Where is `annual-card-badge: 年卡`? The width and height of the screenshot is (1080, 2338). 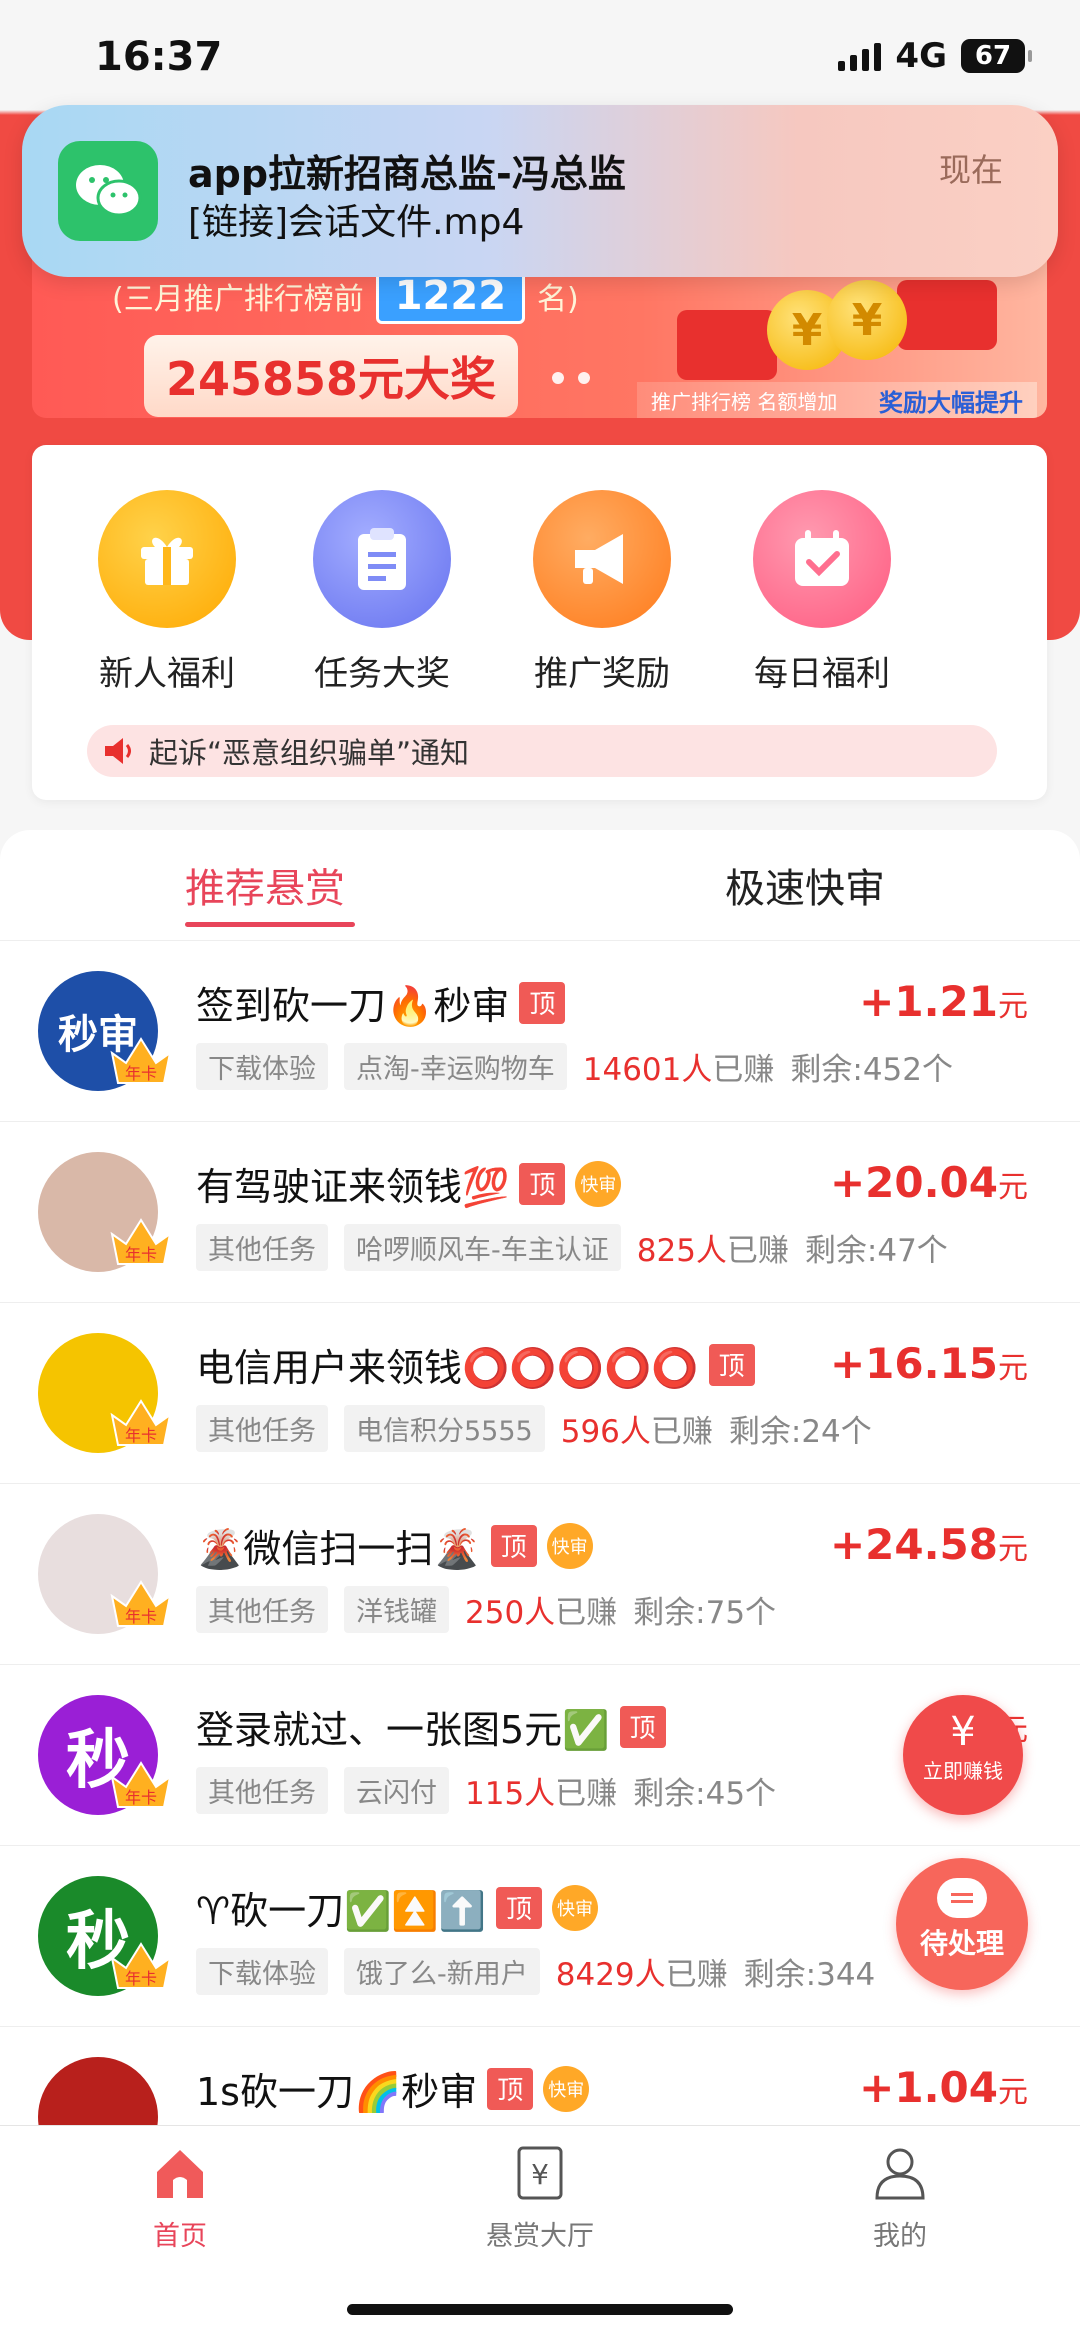
annual-card-badge: 年卡 is located at coordinates (141, 1978).